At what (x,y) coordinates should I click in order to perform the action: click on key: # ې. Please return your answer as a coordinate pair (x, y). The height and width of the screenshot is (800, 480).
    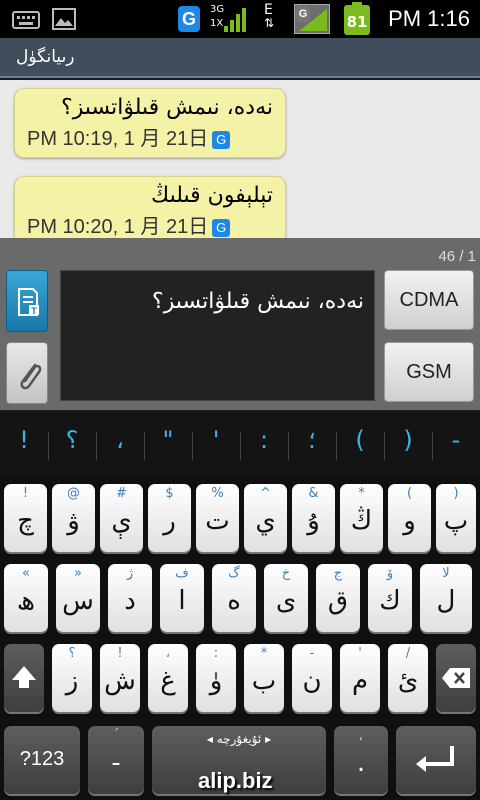
    Looking at the image, I should click on (121, 518).